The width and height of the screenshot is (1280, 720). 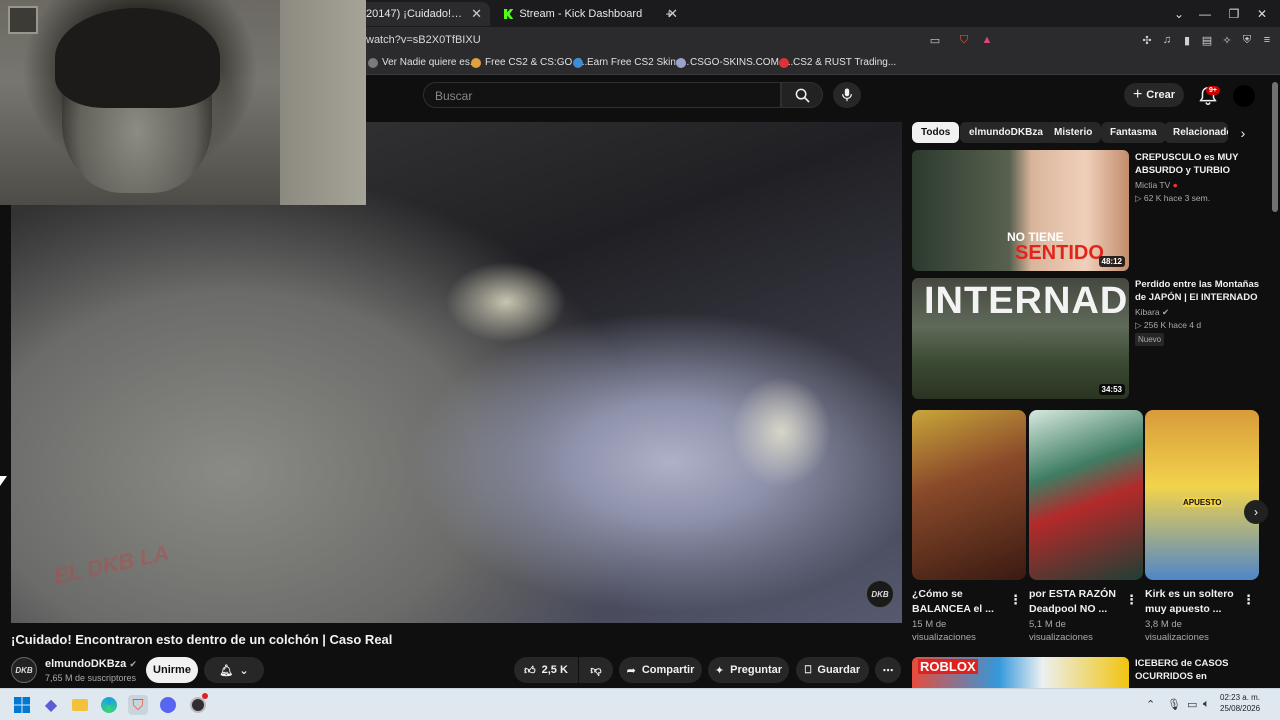 I want to click on channel-avatar: DKB, so click(x=24, y=670).